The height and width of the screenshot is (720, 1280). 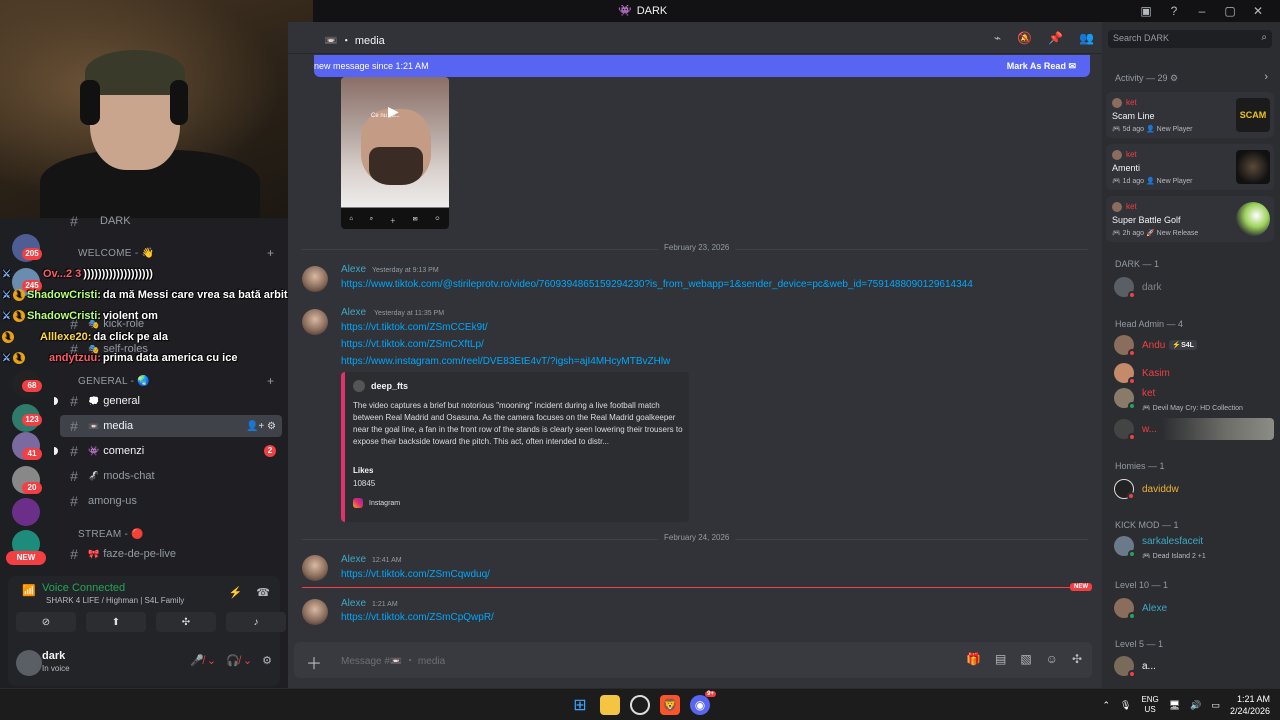 I want to click on threads-icon: ⌁, so click(x=997, y=38).